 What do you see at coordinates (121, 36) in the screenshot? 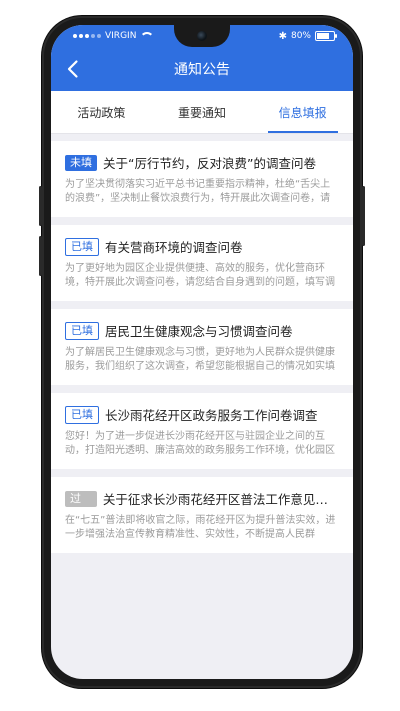
I see `carrier-label: VIRGIN` at bounding box center [121, 36].